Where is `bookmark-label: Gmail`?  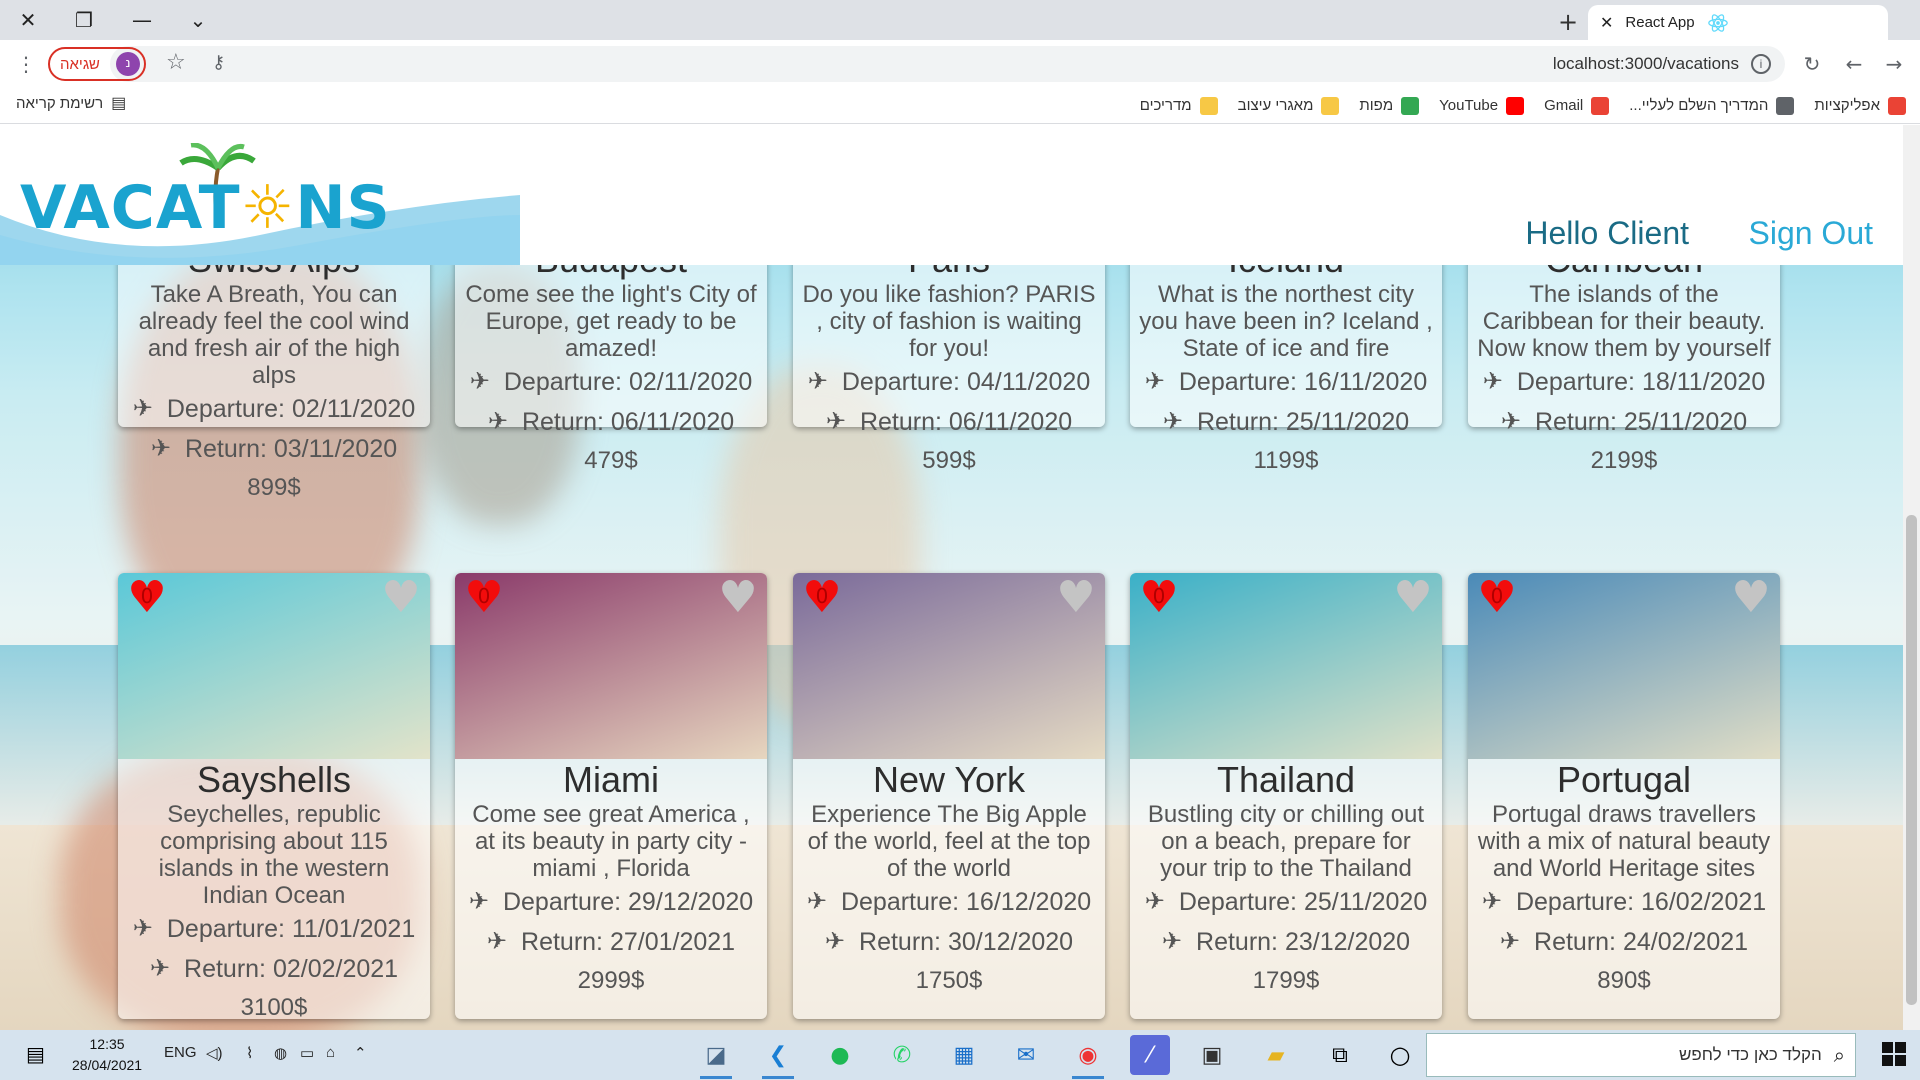
bookmark-label: Gmail is located at coordinates (1564, 105).